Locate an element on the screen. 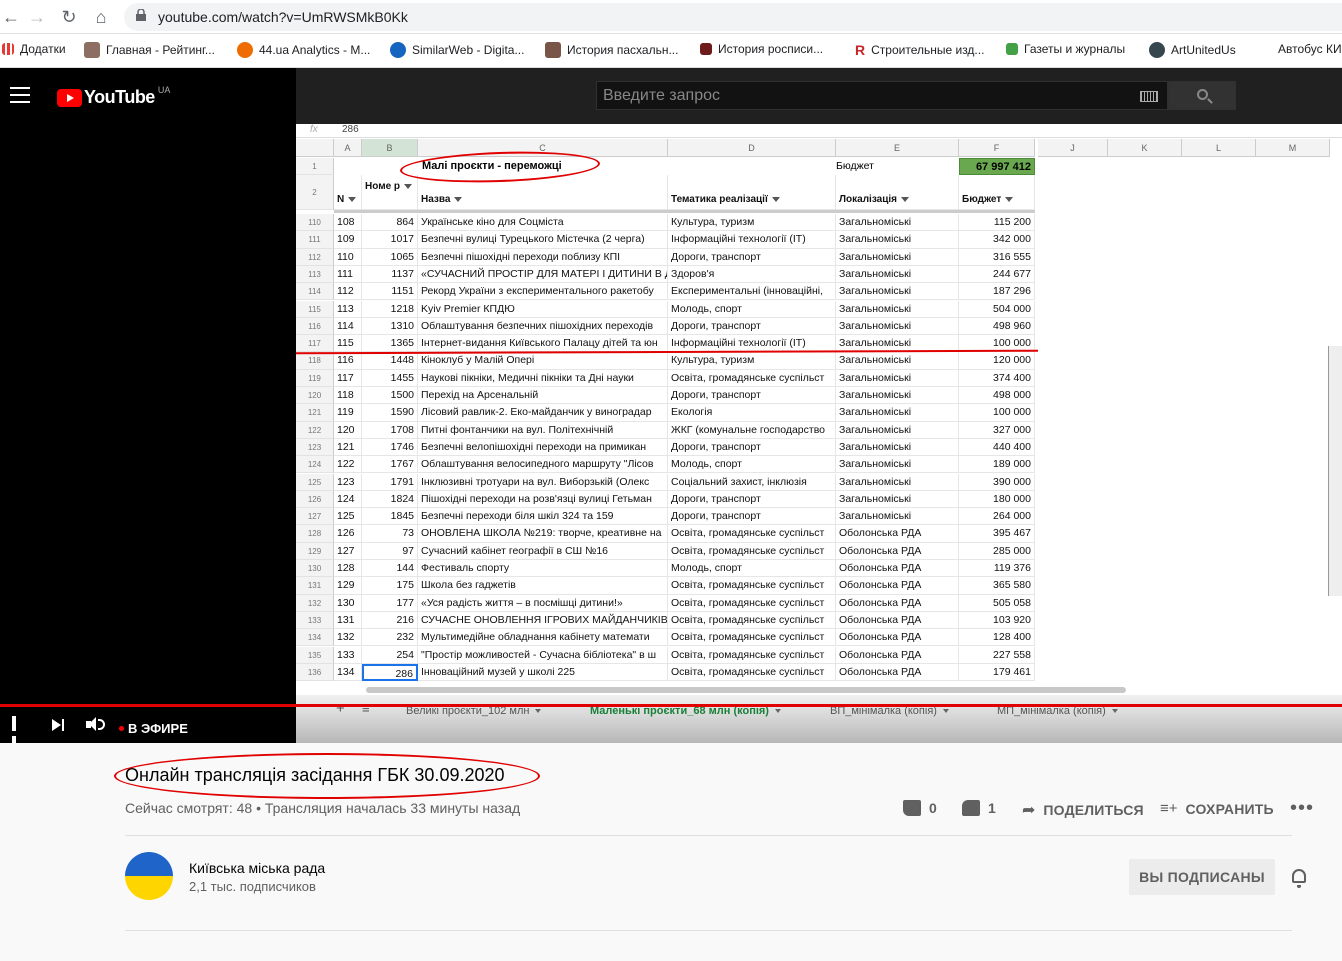  row-number: 131 is located at coordinates (315, 586).